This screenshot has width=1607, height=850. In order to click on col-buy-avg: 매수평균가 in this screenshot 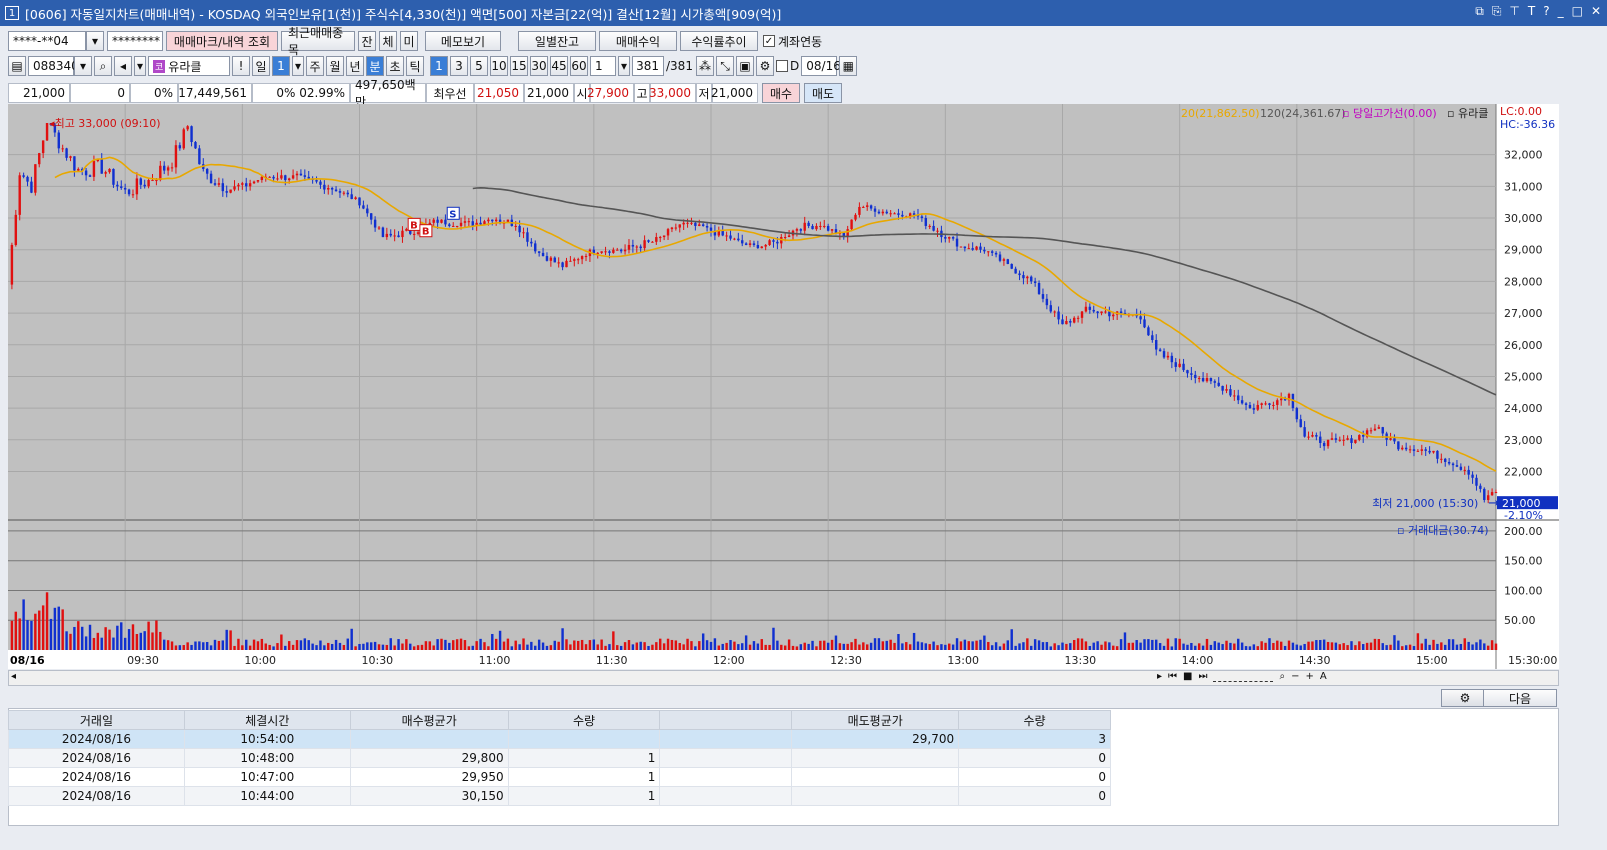, I will do `click(429, 720)`.